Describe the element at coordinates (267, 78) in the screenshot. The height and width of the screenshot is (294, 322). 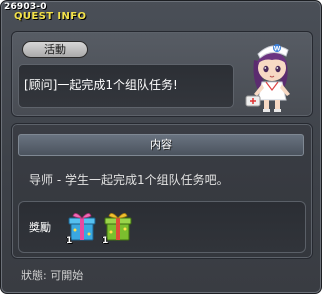
I see `nurse-npc-icon: W` at that location.